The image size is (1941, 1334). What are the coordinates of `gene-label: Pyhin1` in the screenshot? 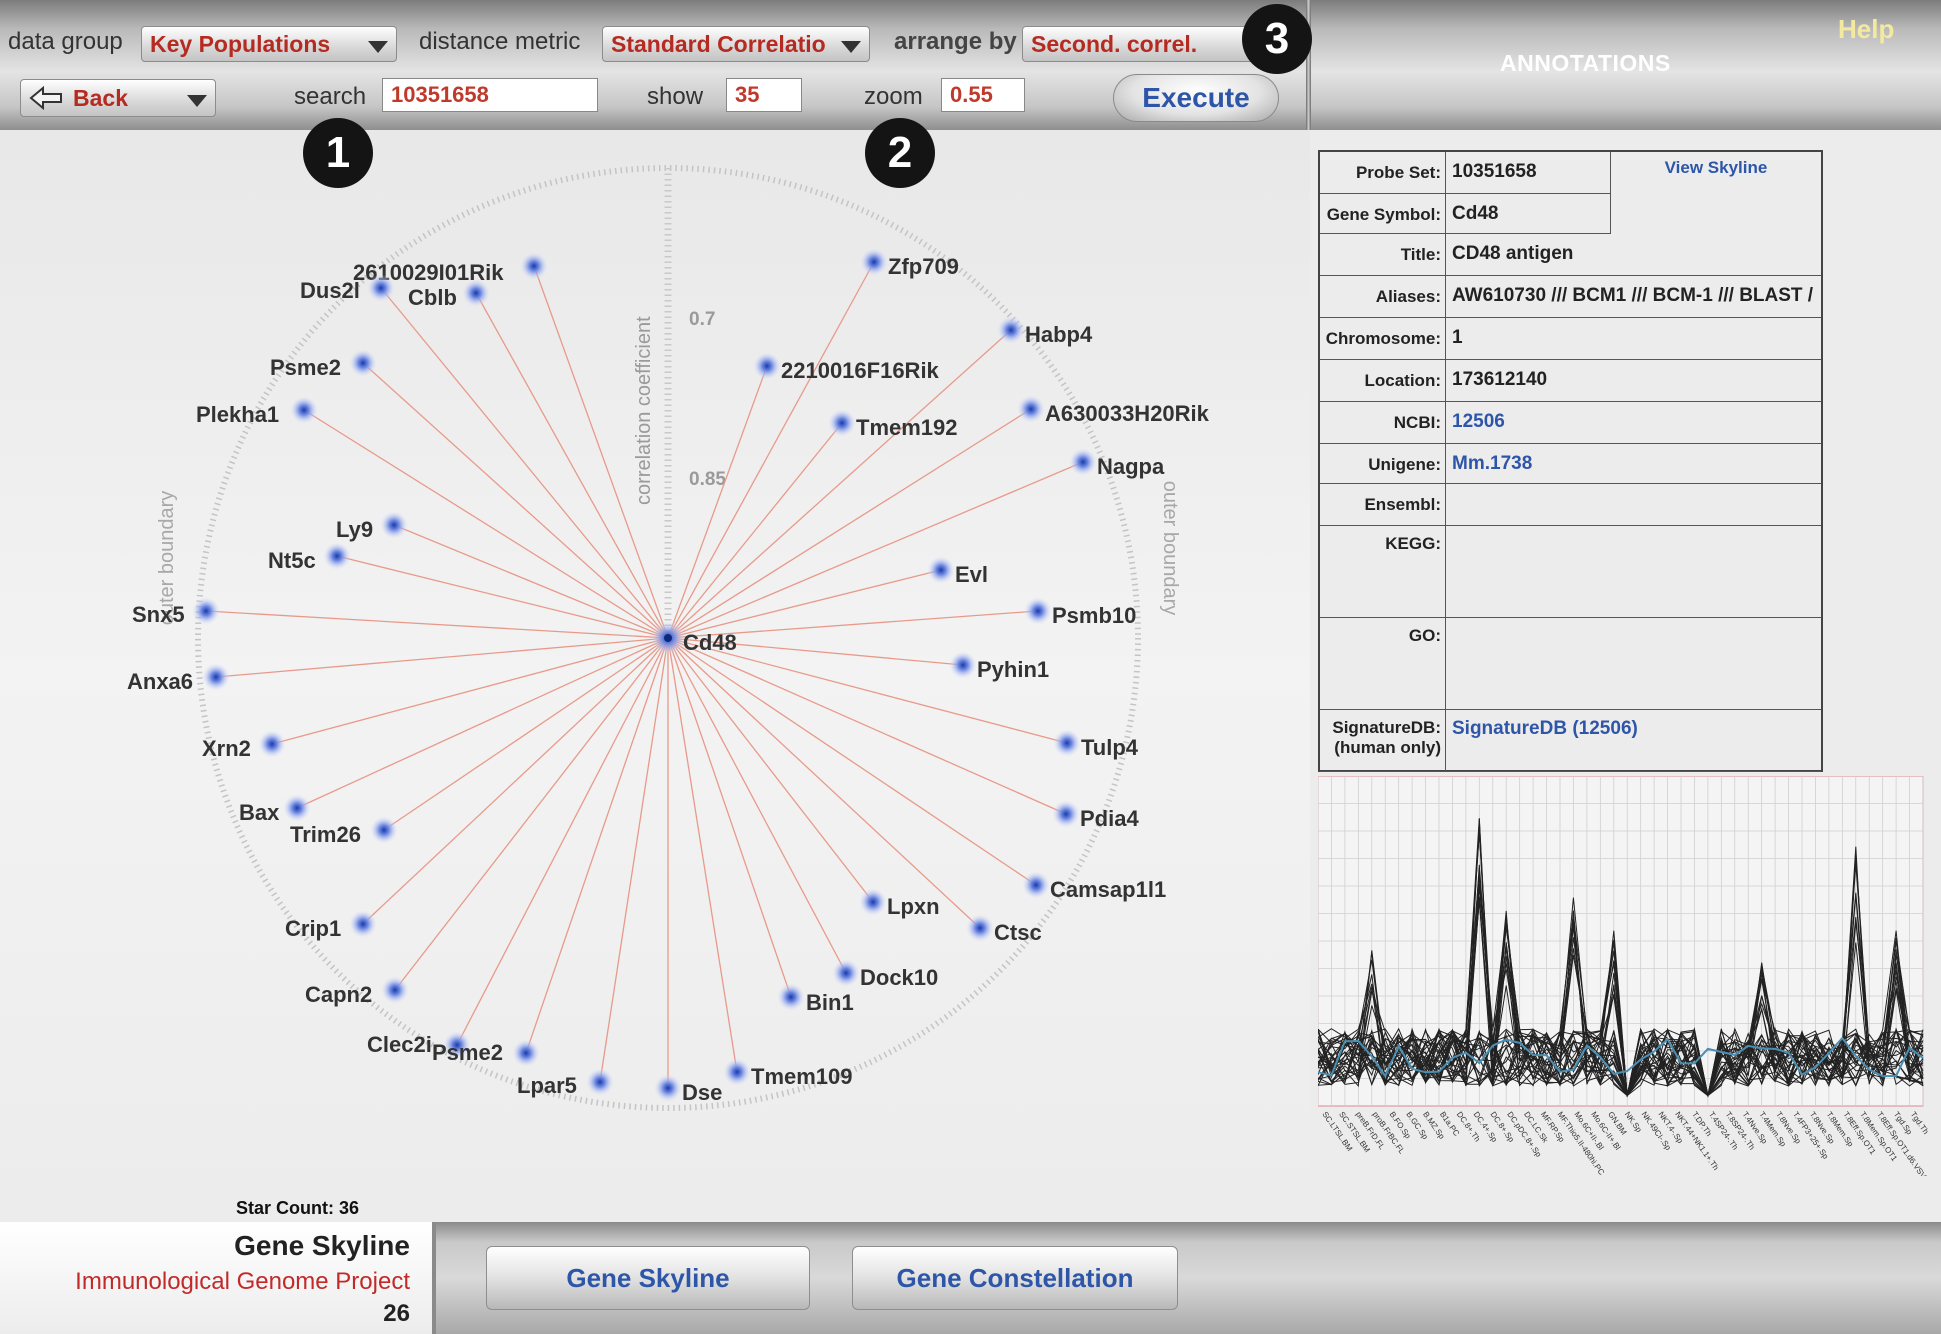 It's located at (1013, 669).